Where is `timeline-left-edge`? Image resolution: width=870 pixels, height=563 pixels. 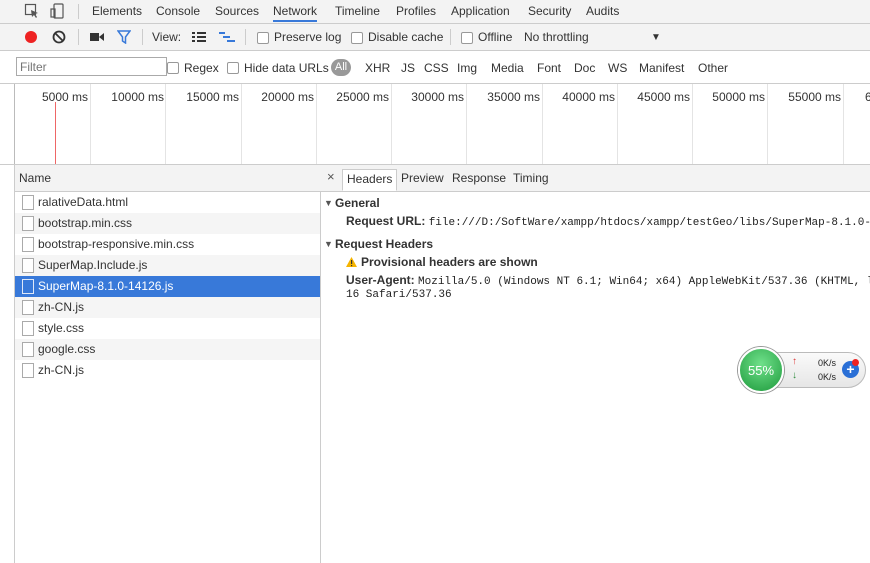 timeline-left-edge is located at coordinates (14, 124).